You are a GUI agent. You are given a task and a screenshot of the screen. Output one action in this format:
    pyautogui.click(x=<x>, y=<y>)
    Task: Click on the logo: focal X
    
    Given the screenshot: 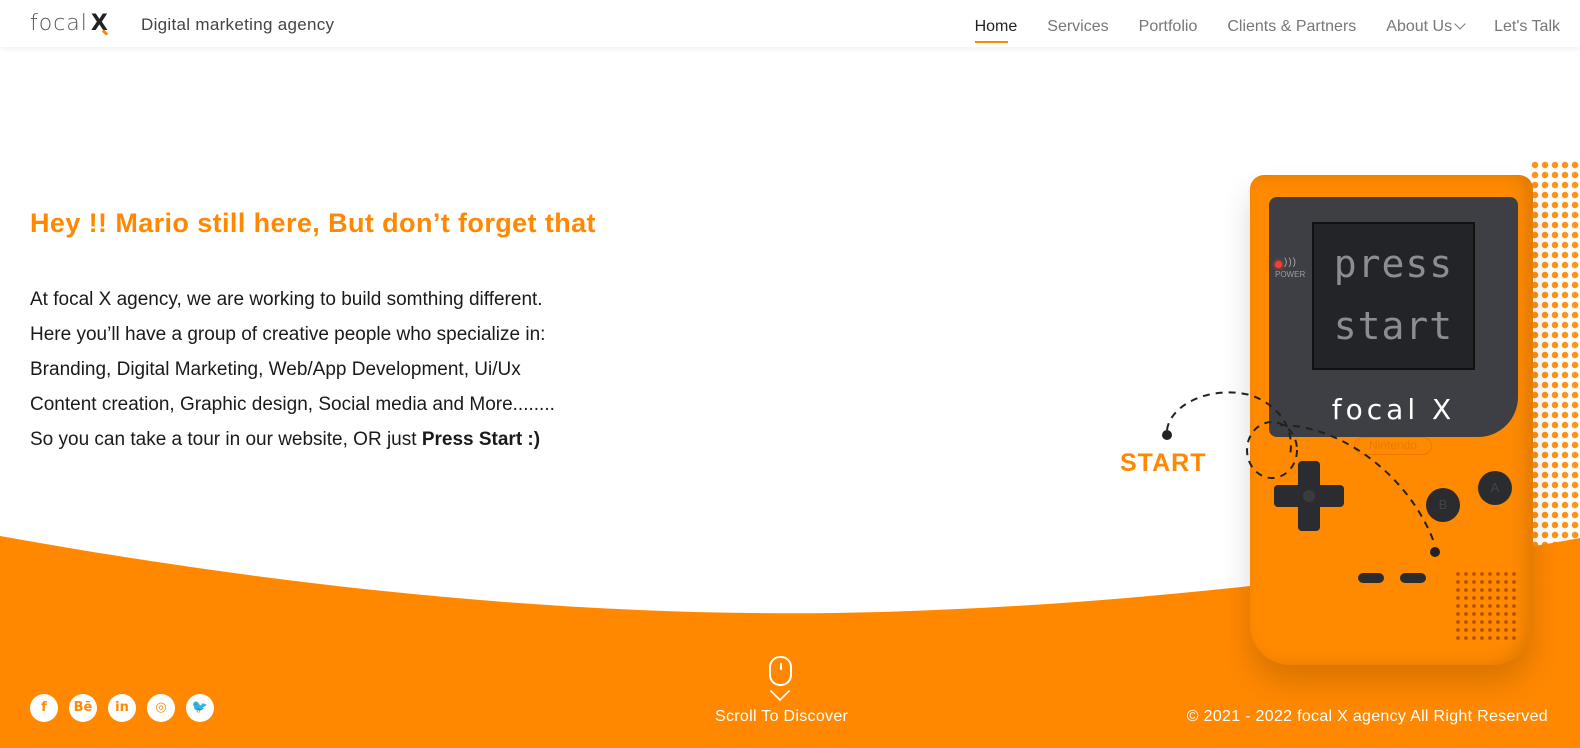 What is the action you would take?
    pyautogui.click(x=69, y=23)
    